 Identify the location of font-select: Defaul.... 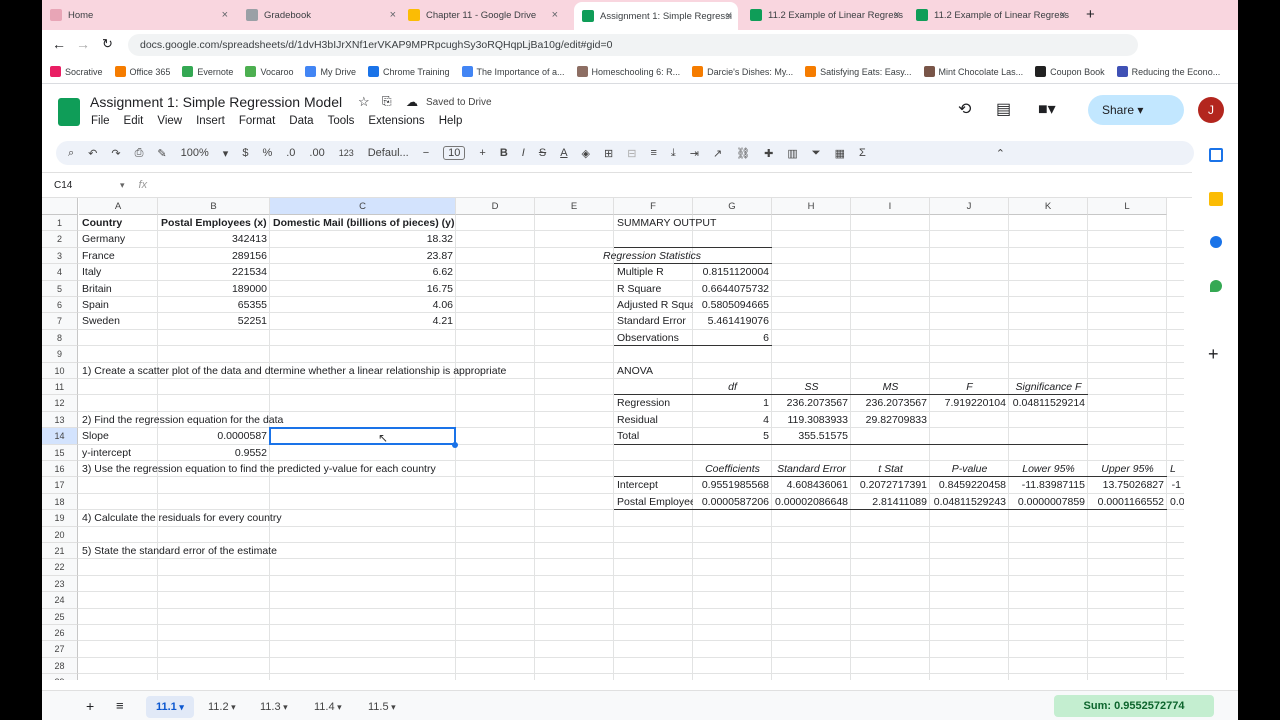
(388, 153).